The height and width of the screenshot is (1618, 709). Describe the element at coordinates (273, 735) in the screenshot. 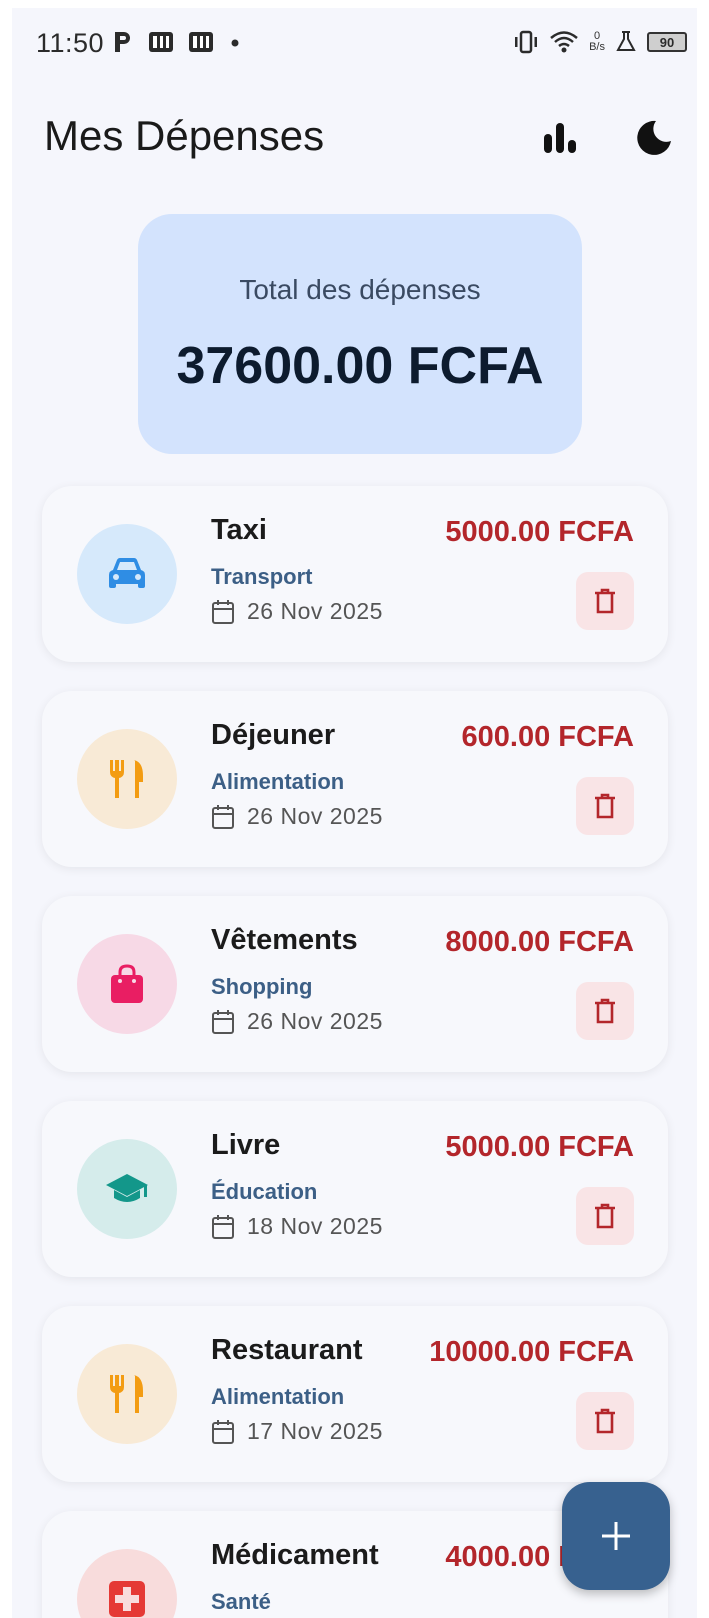

I see `expense-title: Déjeuner` at that location.